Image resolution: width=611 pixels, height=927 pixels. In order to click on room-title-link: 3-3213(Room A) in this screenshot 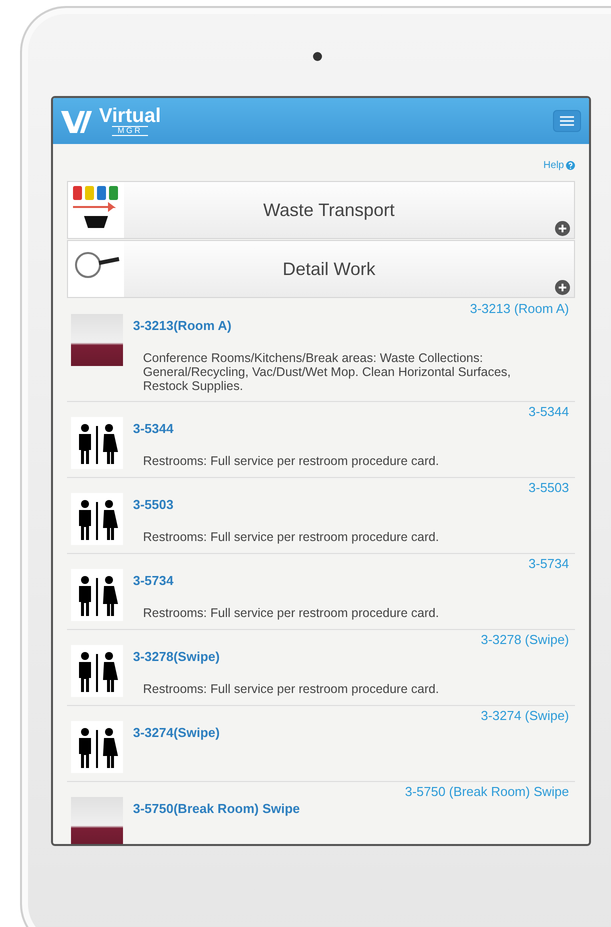, I will do `click(182, 325)`.